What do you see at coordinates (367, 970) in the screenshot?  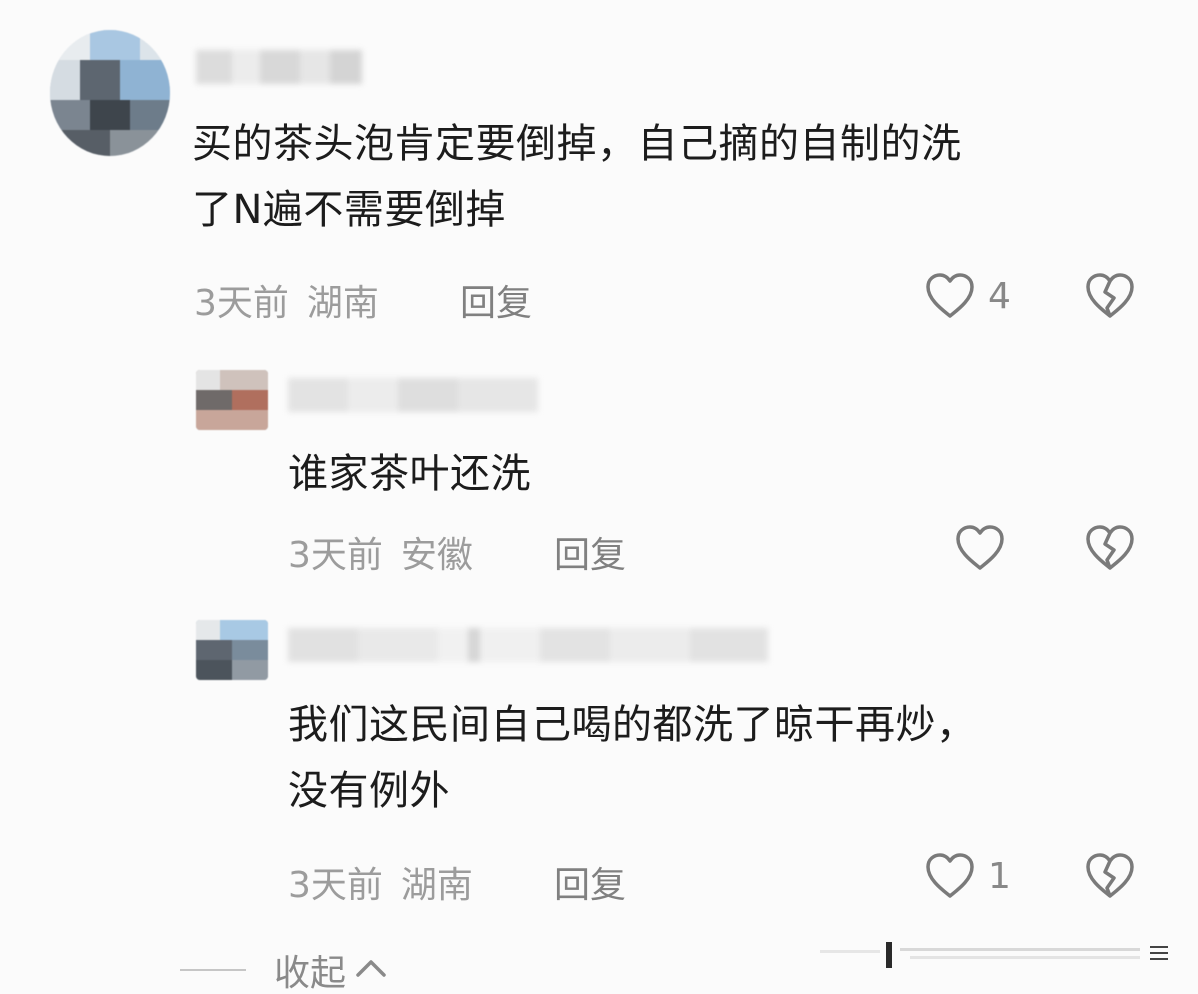 I see `chevron-up-icon` at bounding box center [367, 970].